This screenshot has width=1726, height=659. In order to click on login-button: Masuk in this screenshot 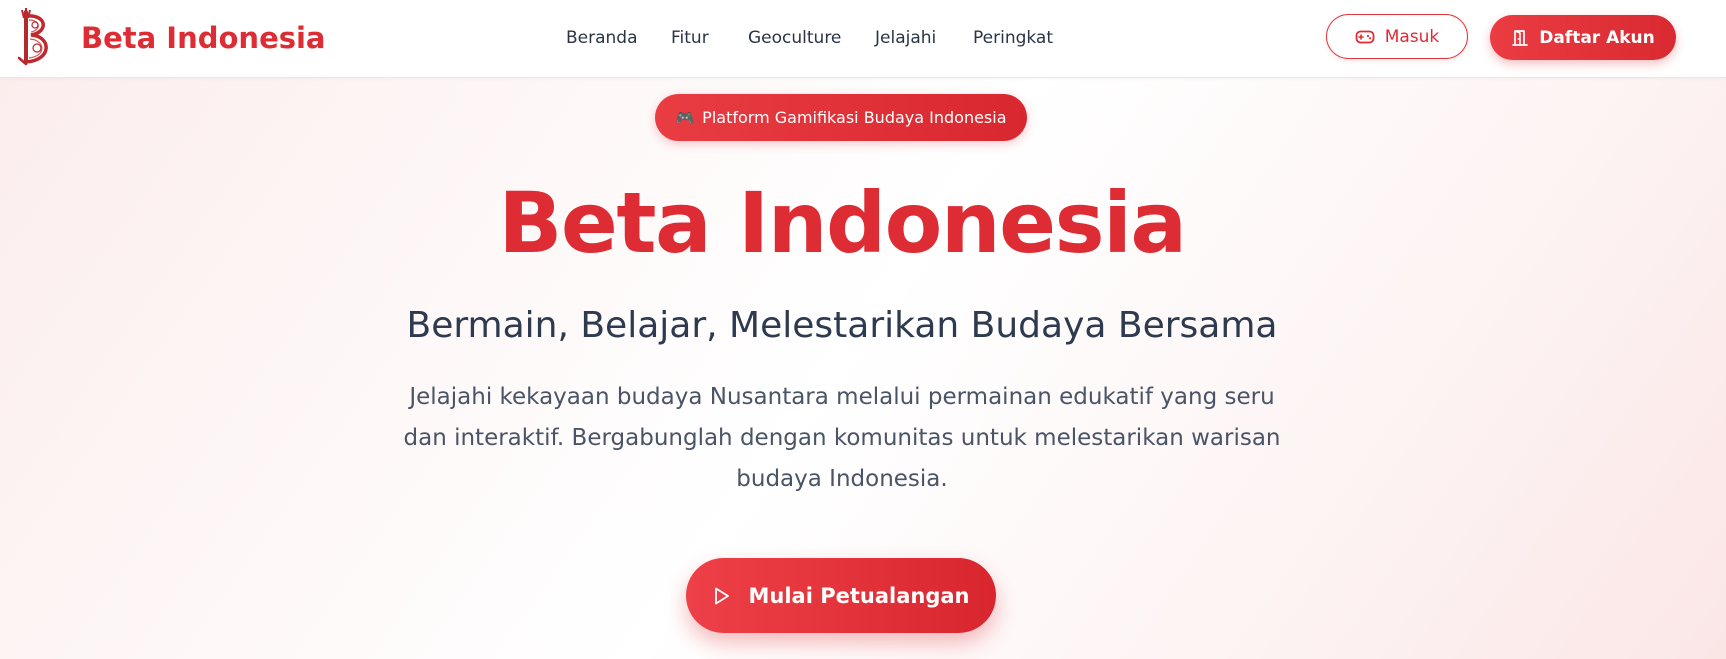, I will do `click(1397, 36)`.